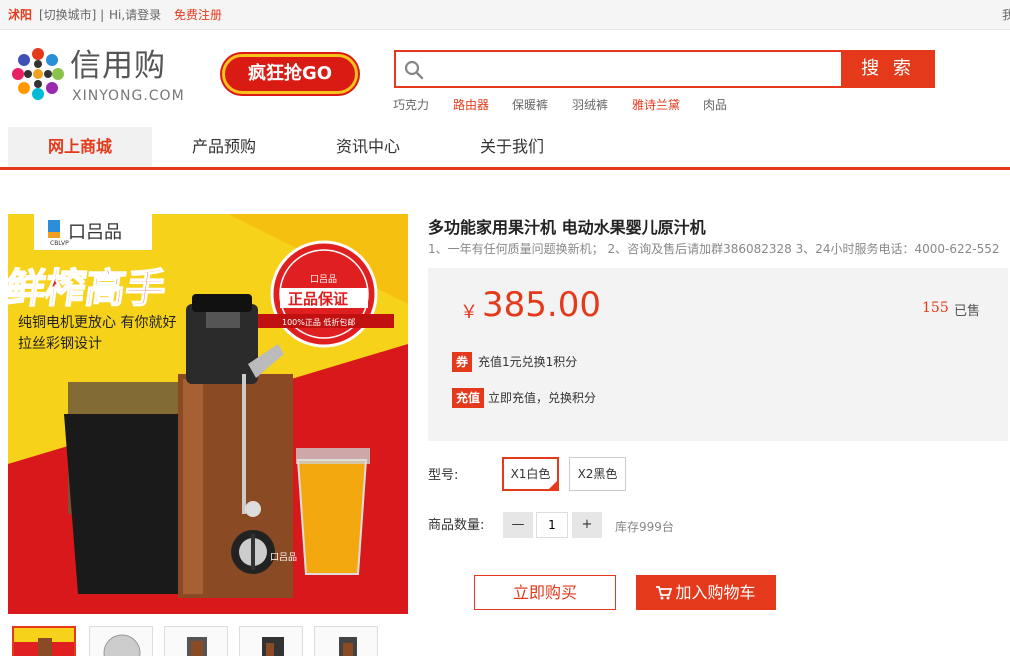  What do you see at coordinates (283, 557) in the screenshot?
I see `device-brand-text: 口吕品` at bounding box center [283, 557].